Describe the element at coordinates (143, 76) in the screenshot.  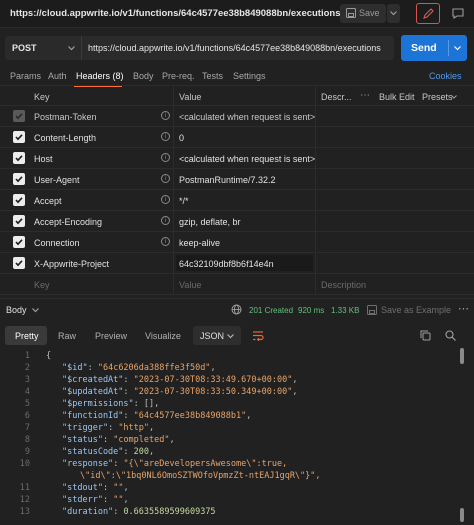
I see `tab-body: Body` at that location.